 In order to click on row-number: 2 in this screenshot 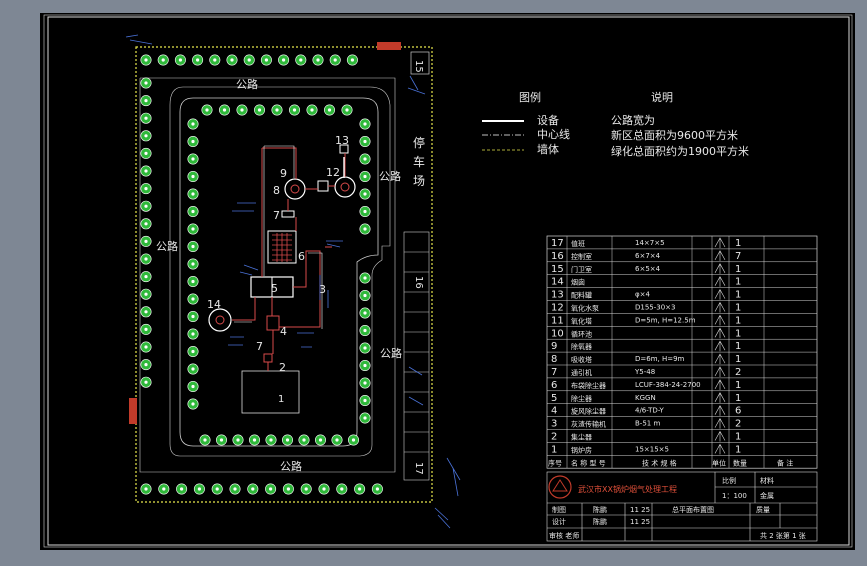, I will do `click(554, 437)`.